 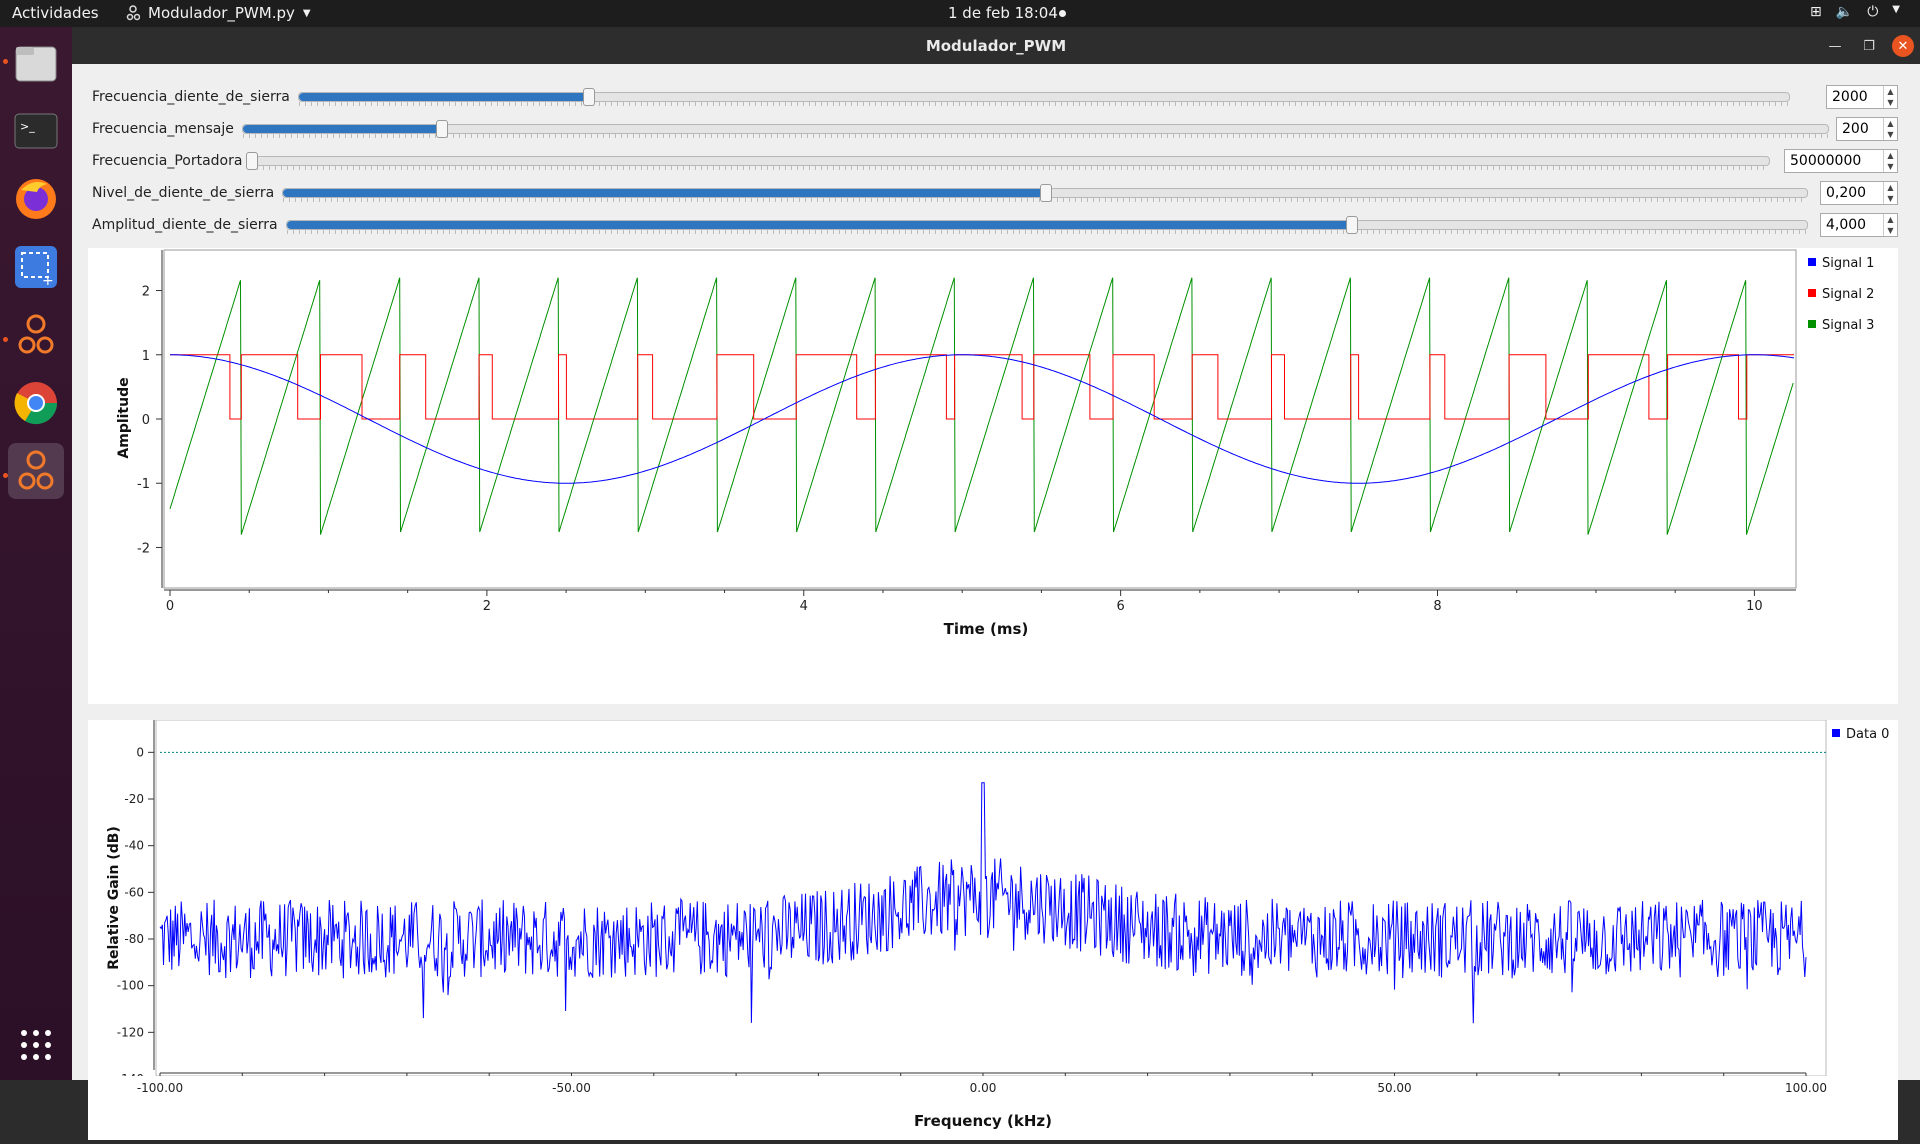 I want to click on spinbox-value: 4,000, so click(x=1846, y=225).